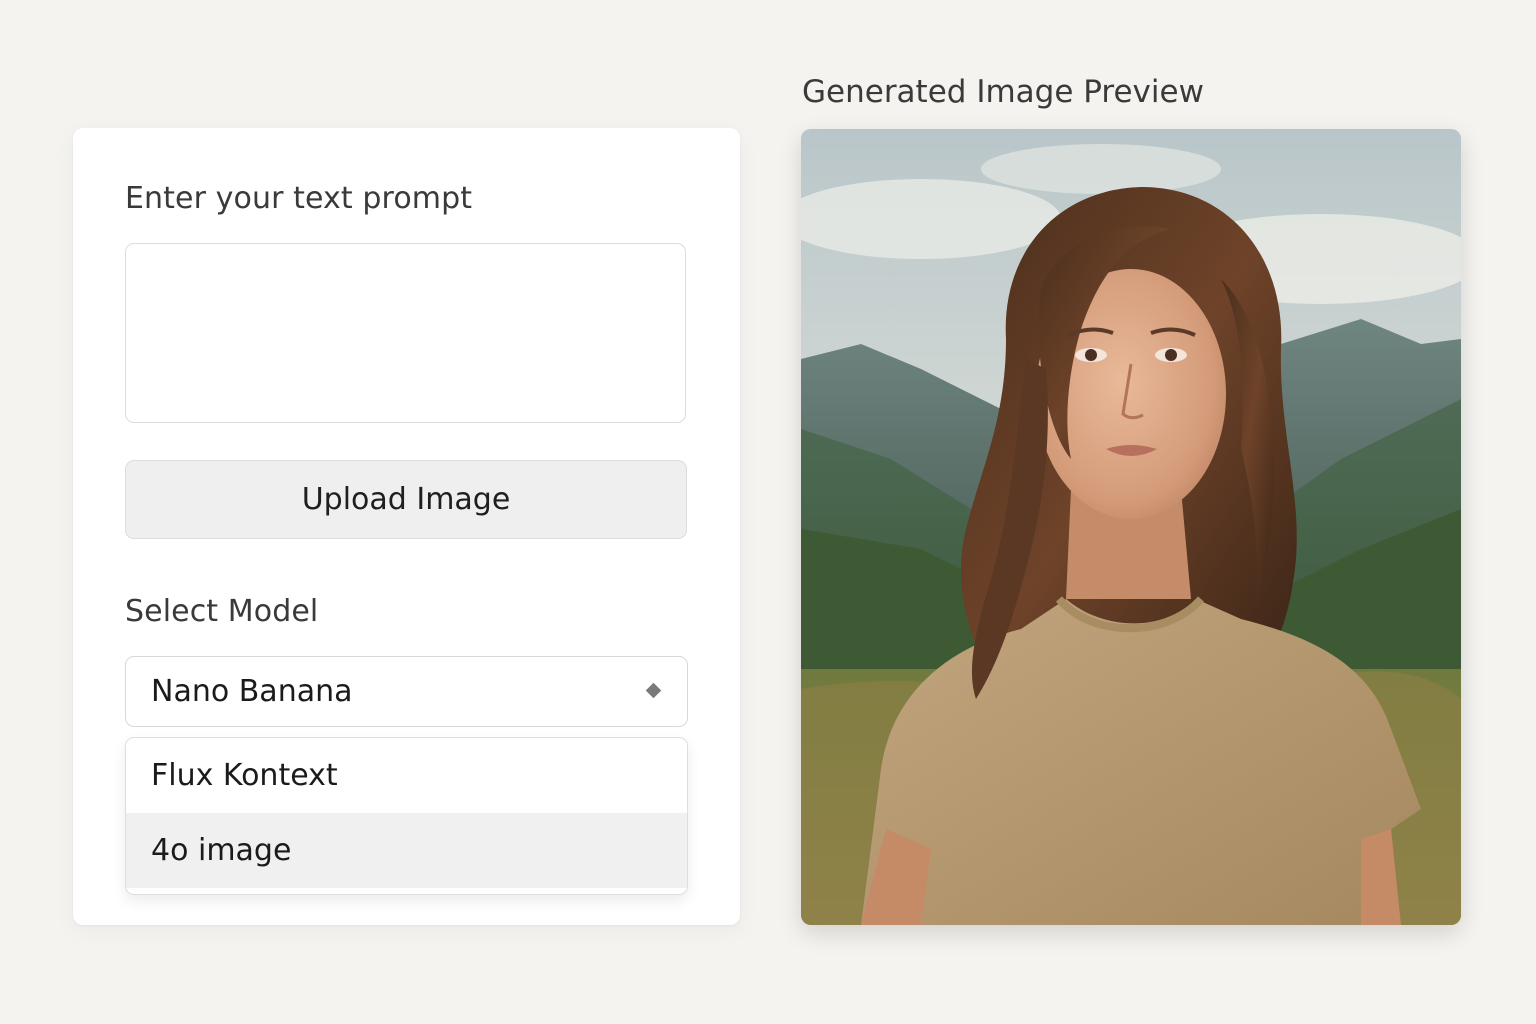  I want to click on model-select-value: Nano Banana, so click(252, 691).